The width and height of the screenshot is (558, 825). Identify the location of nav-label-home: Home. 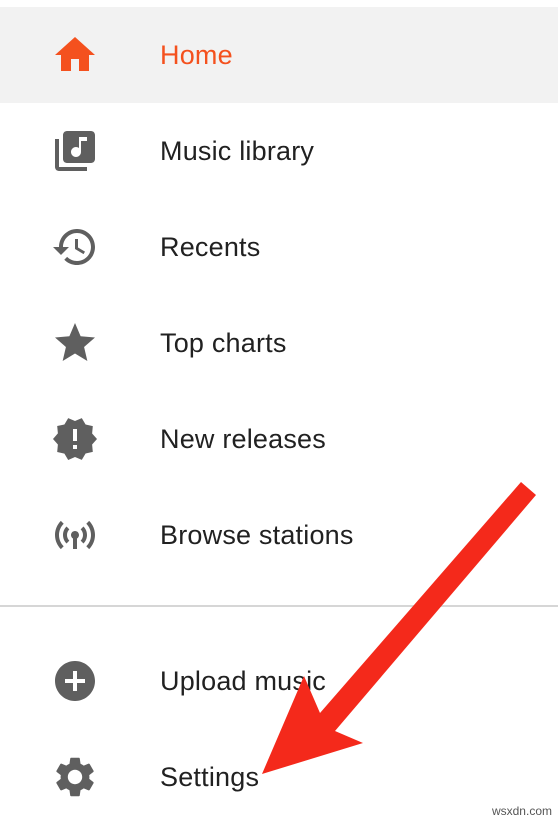
(196, 55).